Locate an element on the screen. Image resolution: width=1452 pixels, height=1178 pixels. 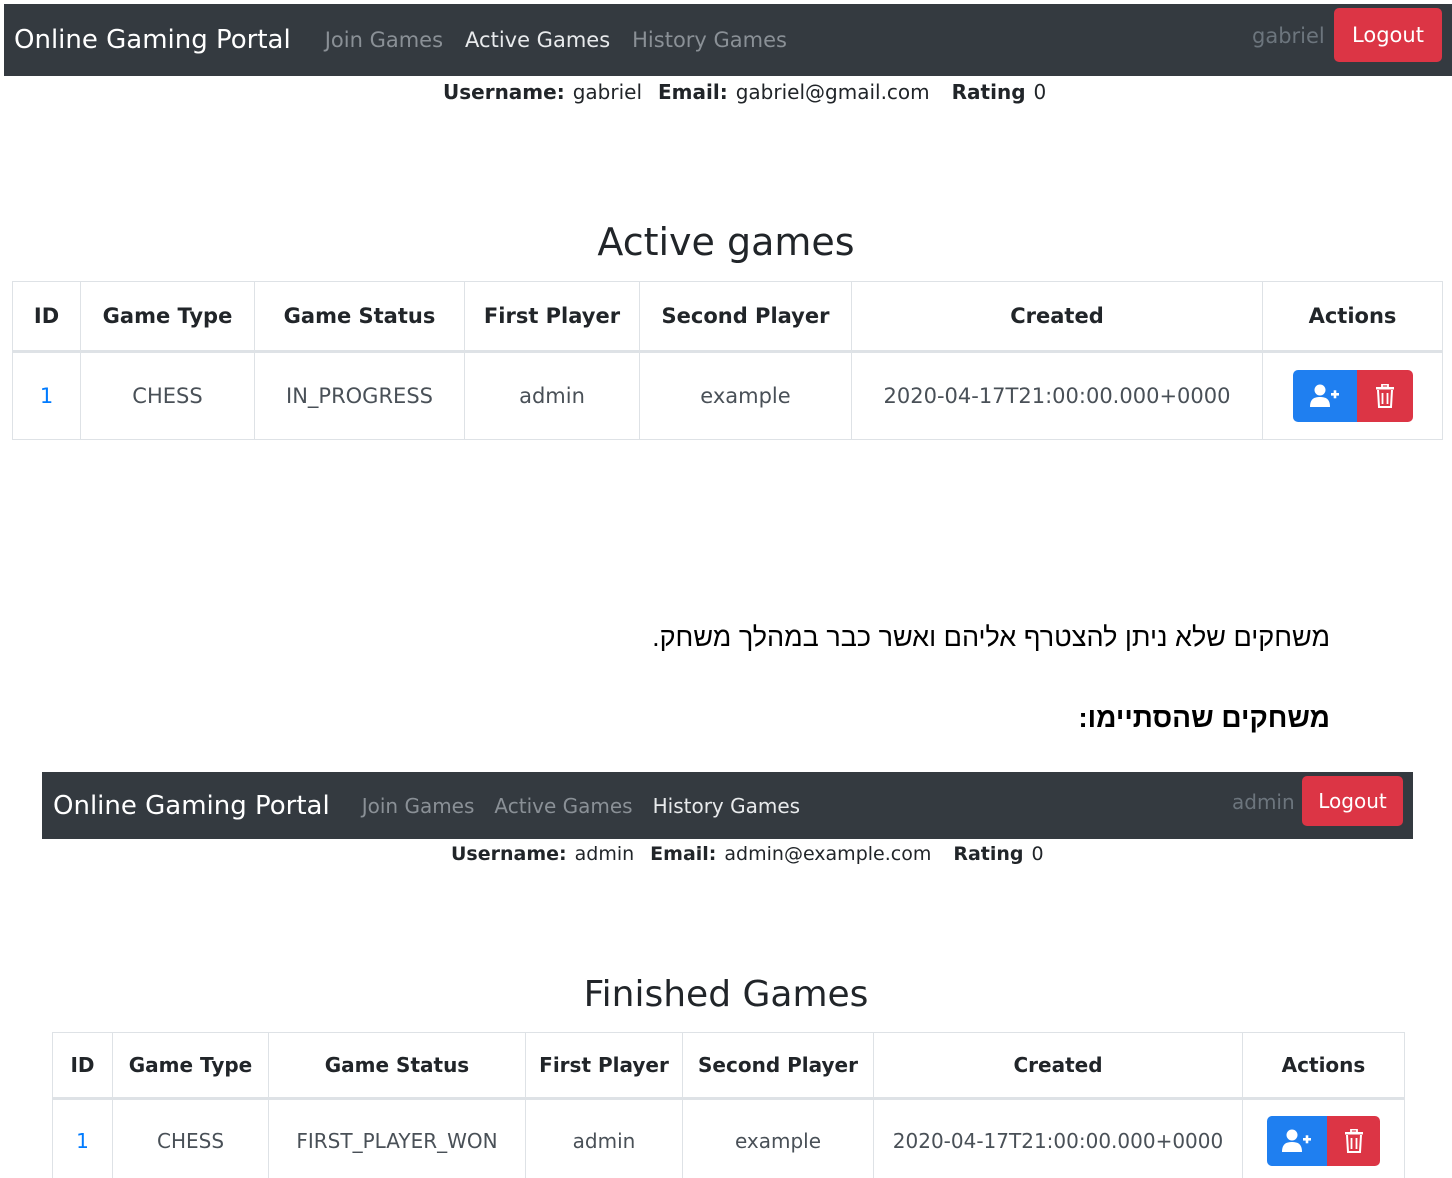
game-status-cell: IN_PROGRESS is located at coordinates (359, 395).